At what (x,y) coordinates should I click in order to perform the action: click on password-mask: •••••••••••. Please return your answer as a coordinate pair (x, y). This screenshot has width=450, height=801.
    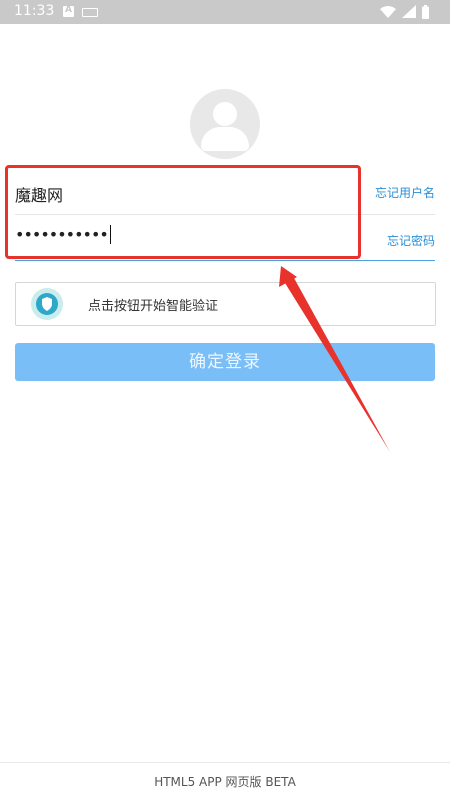
    Looking at the image, I should click on (62, 234).